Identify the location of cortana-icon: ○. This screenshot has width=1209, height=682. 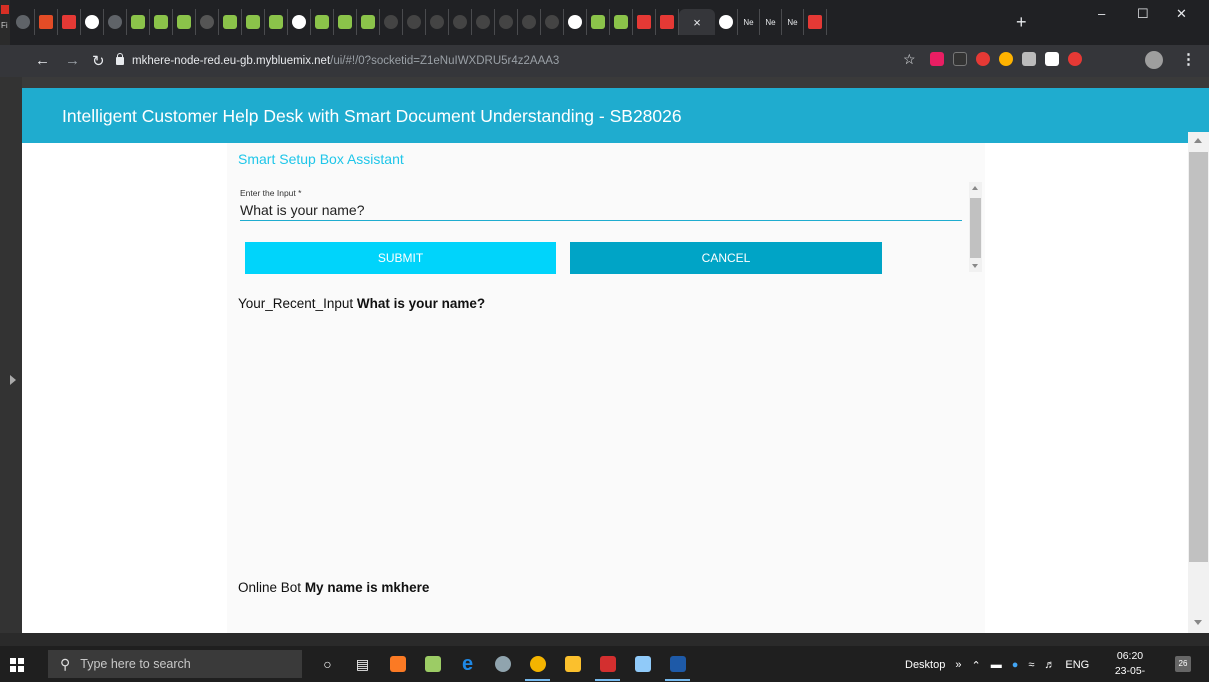
(327, 664).